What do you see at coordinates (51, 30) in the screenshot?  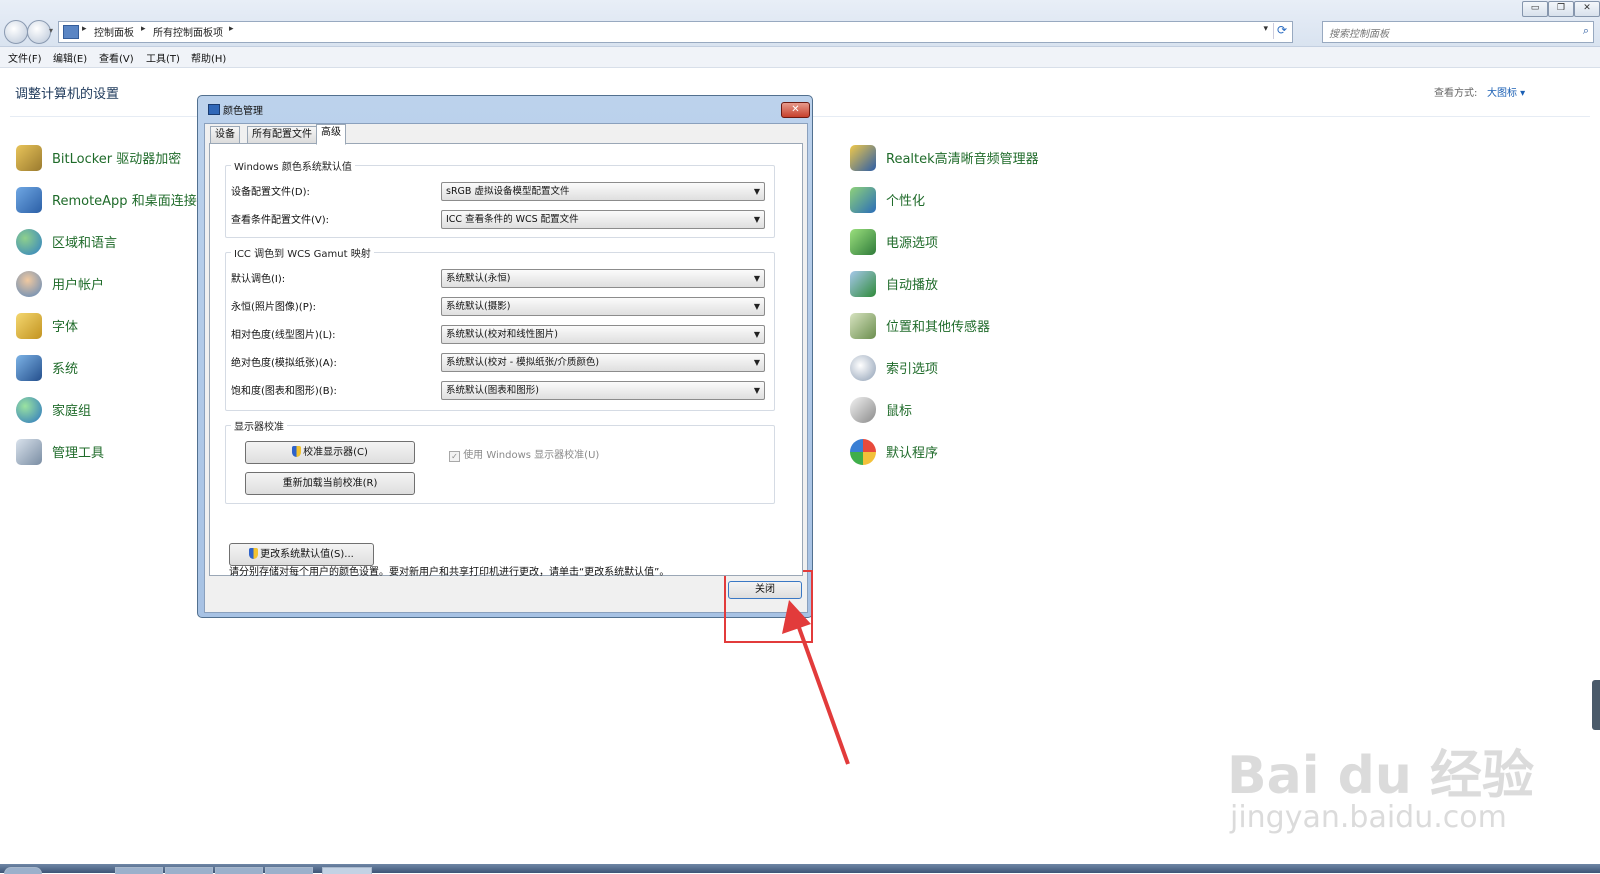 I see `recent-pages-chevron-icon: ▾` at bounding box center [51, 30].